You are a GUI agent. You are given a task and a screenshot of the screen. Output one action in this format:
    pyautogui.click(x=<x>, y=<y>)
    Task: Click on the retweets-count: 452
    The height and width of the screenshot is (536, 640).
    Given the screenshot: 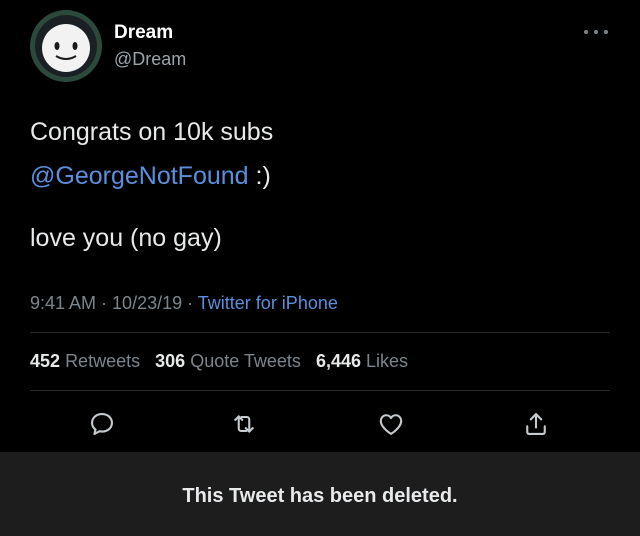 What is the action you would take?
    pyautogui.click(x=45, y=361)
    